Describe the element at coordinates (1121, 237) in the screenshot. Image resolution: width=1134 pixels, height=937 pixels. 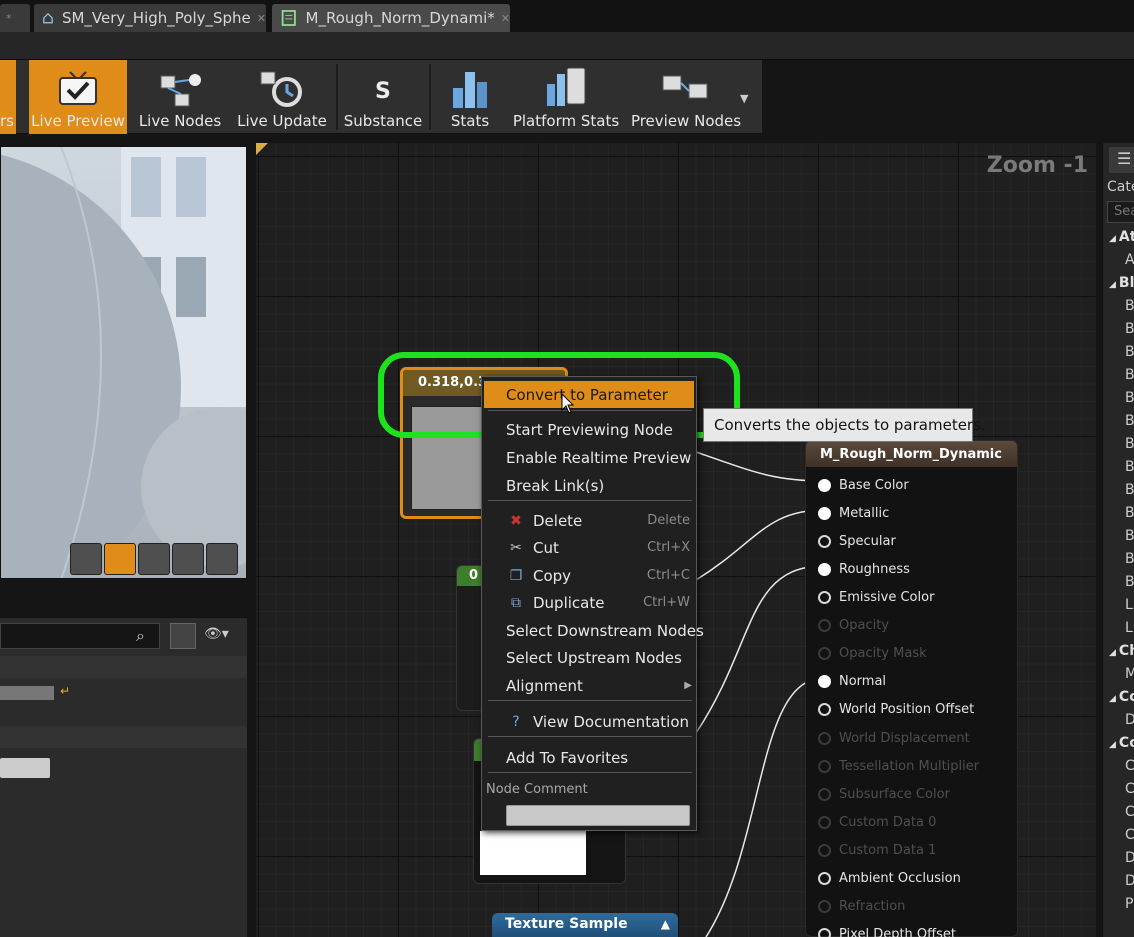
I see `palette-category: ◢ At` at that location.